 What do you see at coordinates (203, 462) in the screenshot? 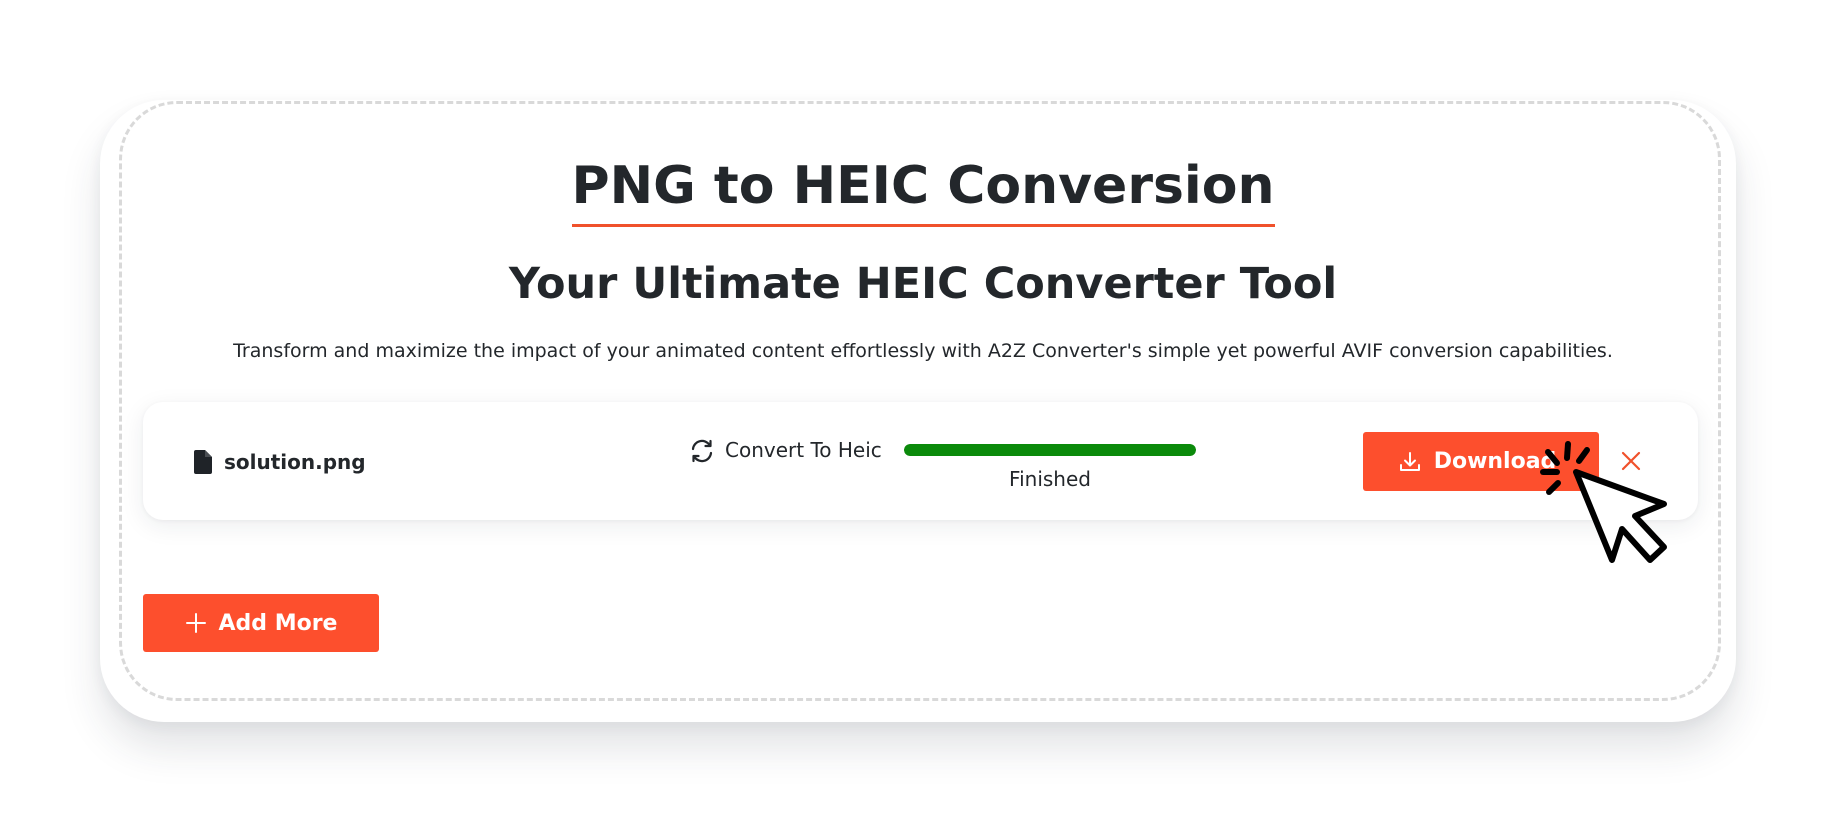
I see `file-icon` at bounding box center [203, 462].